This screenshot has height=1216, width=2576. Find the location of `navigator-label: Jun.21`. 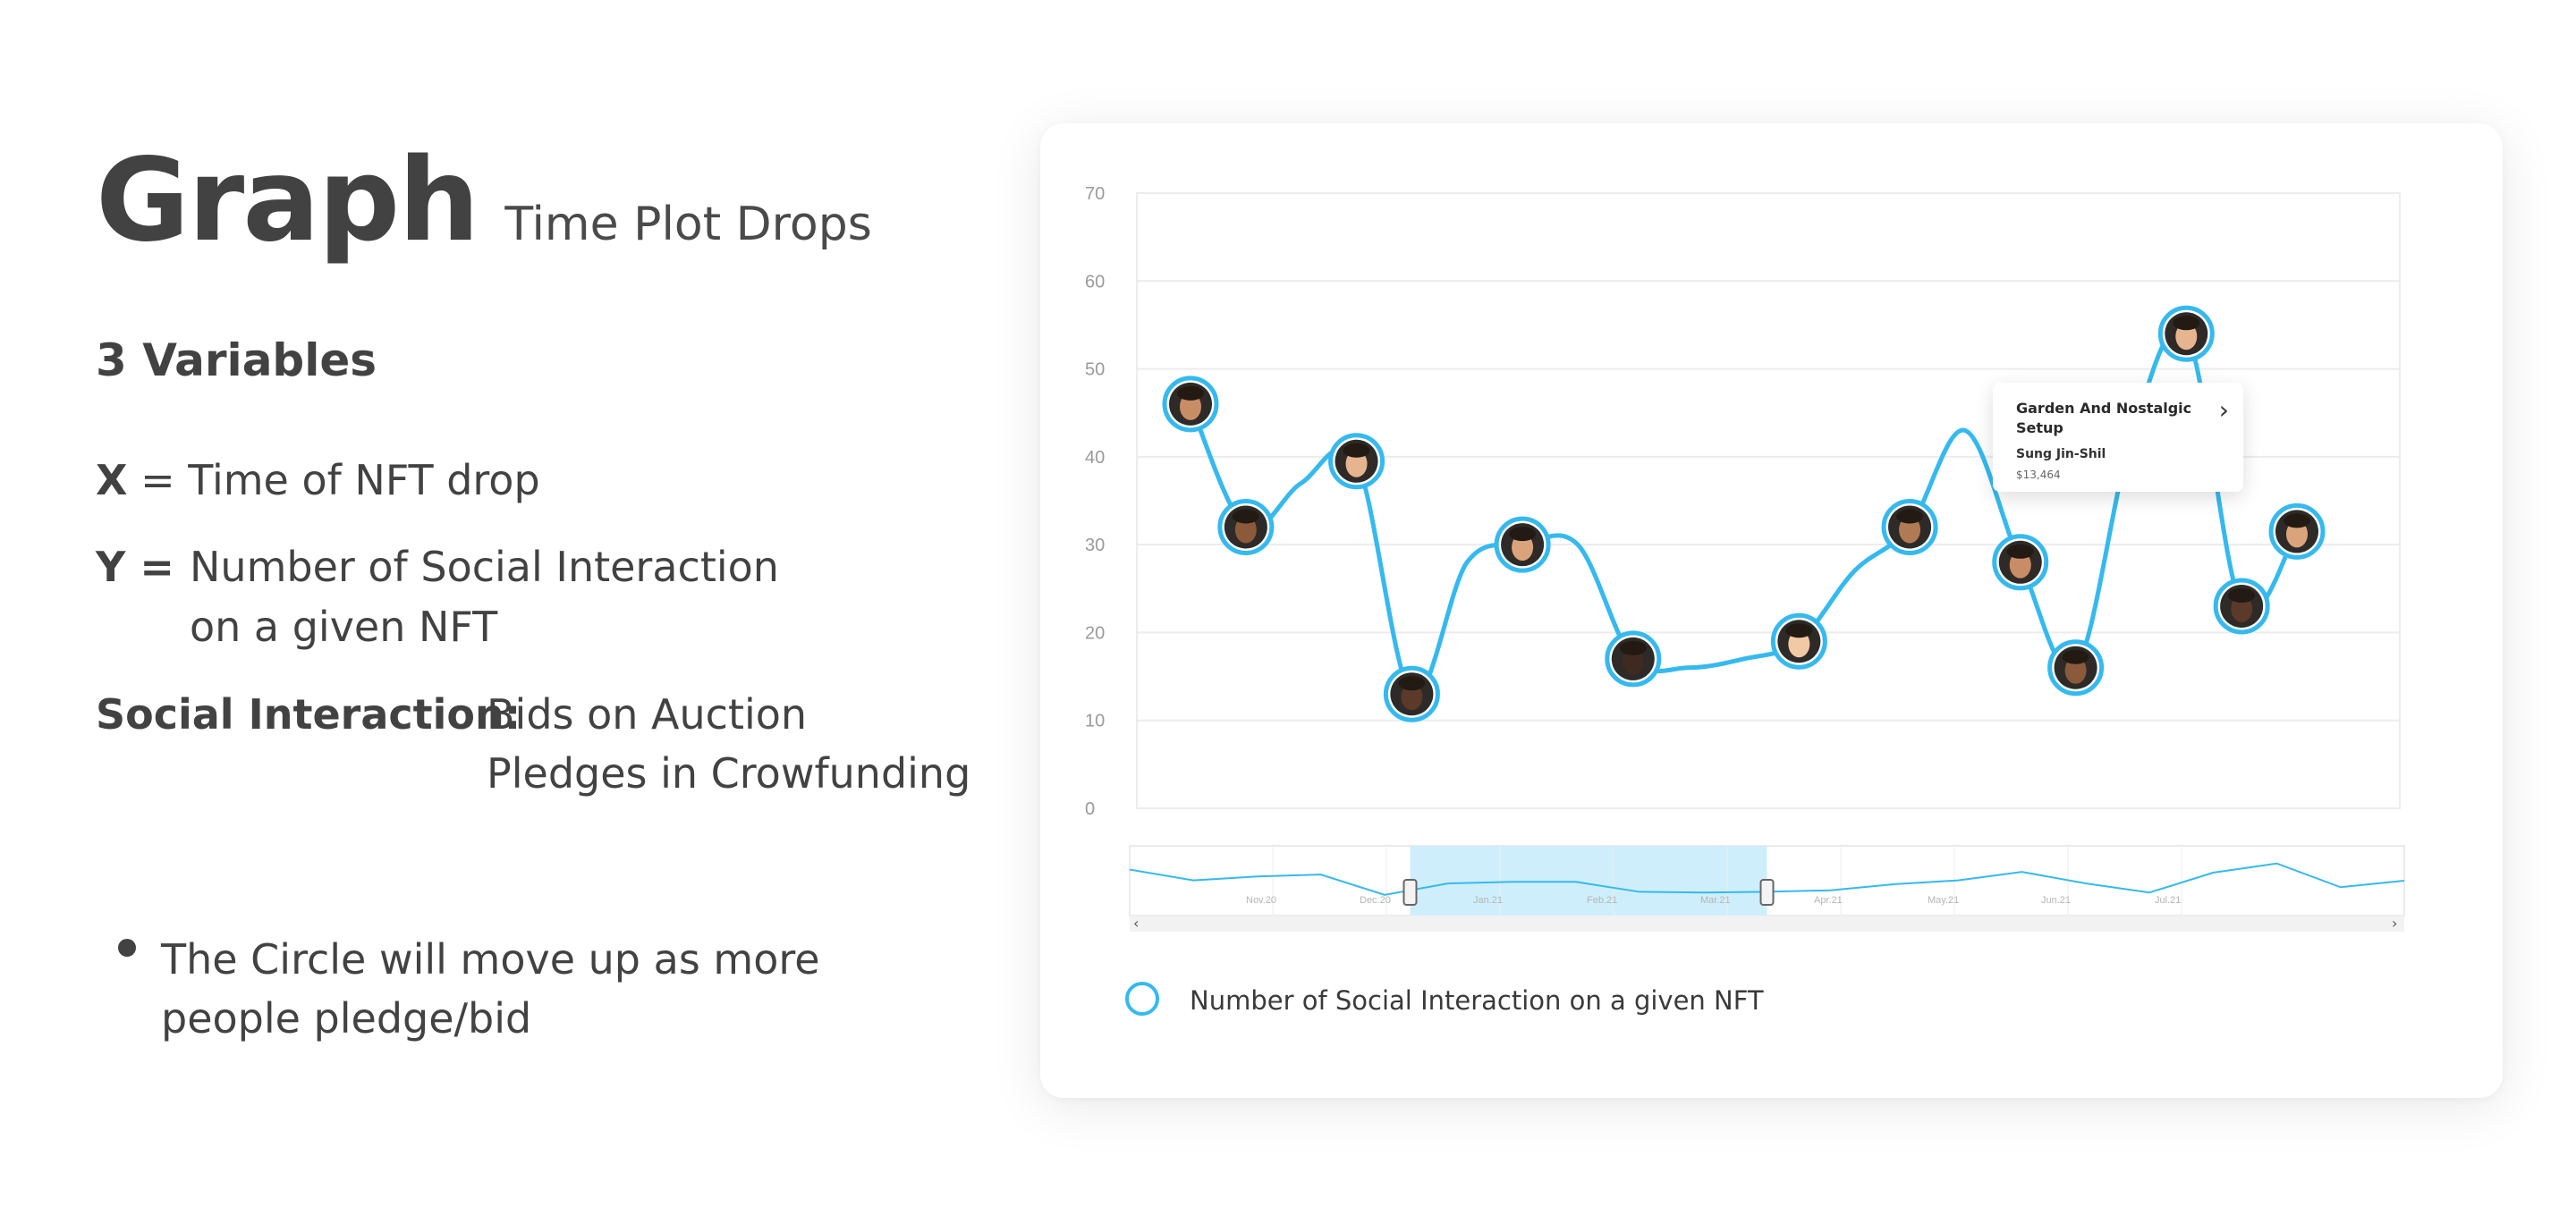

navigator-label: Jun.21 is located at coordinates (2056, 901).